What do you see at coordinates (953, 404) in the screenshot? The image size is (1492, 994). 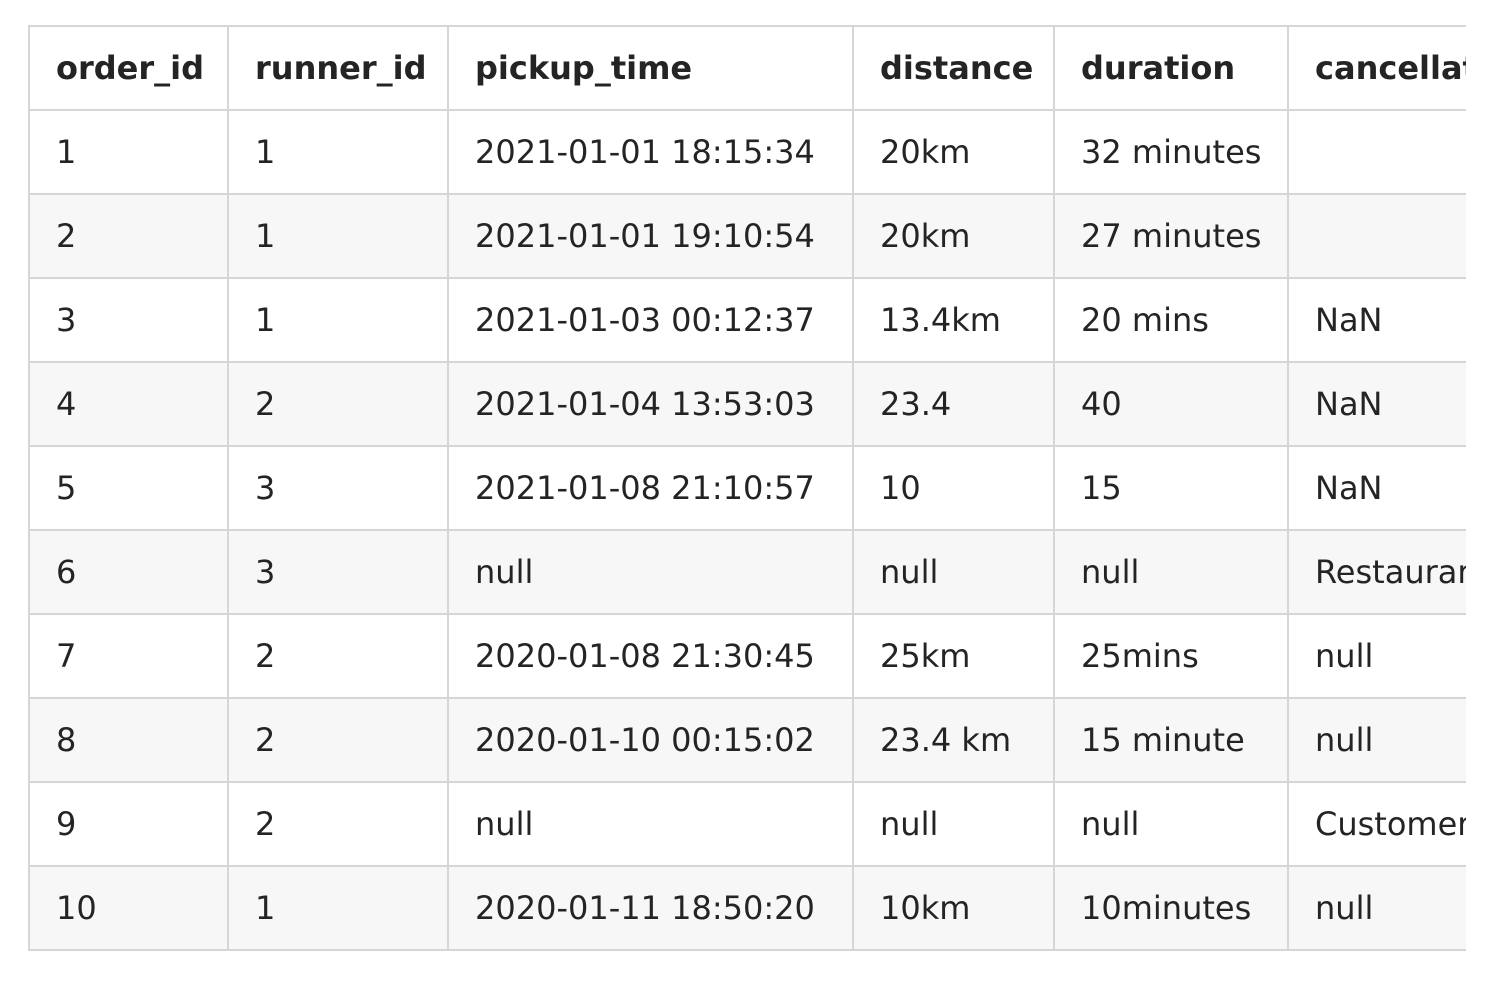 I see `cell-distance: 23.4` at bounding box center [953, 404].